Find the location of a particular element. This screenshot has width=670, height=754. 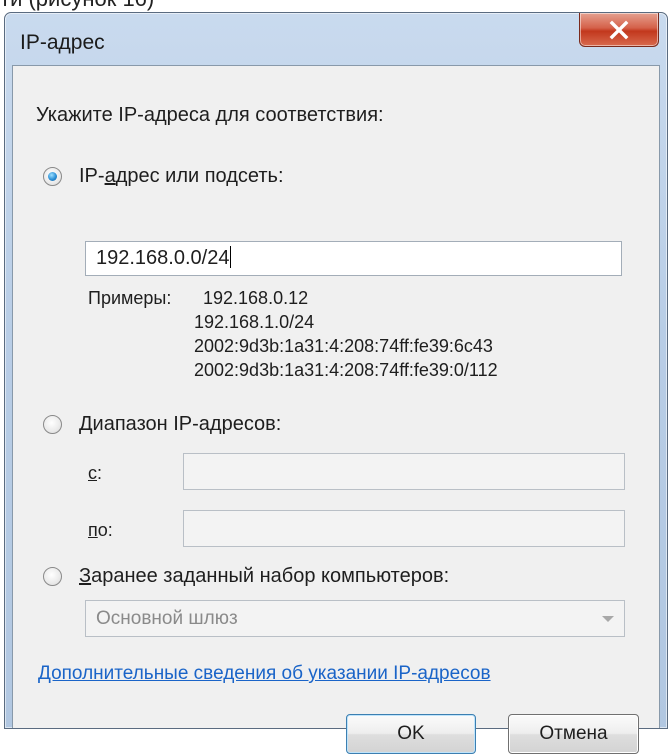

radio-predefined-row: Заранее заданный набор компьютеров: is located at coordinates (246, 576).